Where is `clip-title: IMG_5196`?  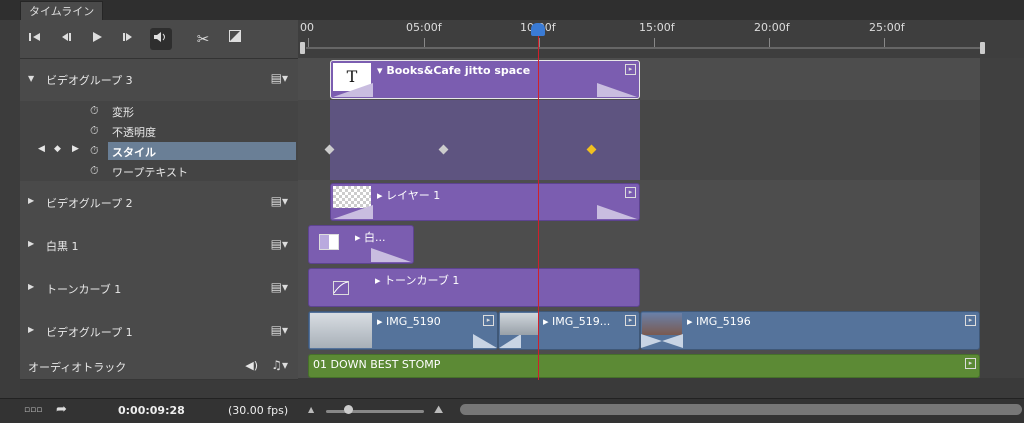 clip-title: IMG_5196 is located at coordinates (723, 321).